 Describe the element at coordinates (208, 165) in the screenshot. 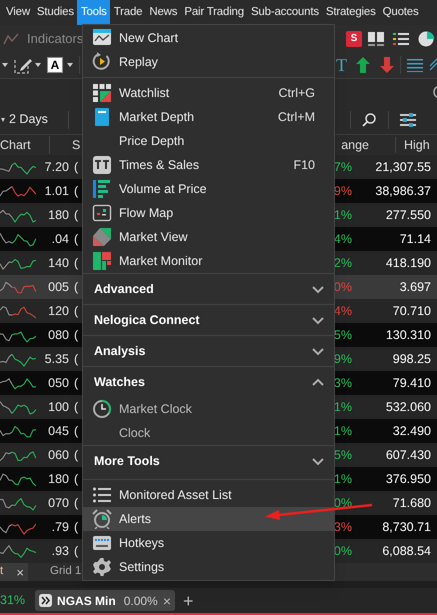

I see `menu-item: Times & Sales F10` at that location.